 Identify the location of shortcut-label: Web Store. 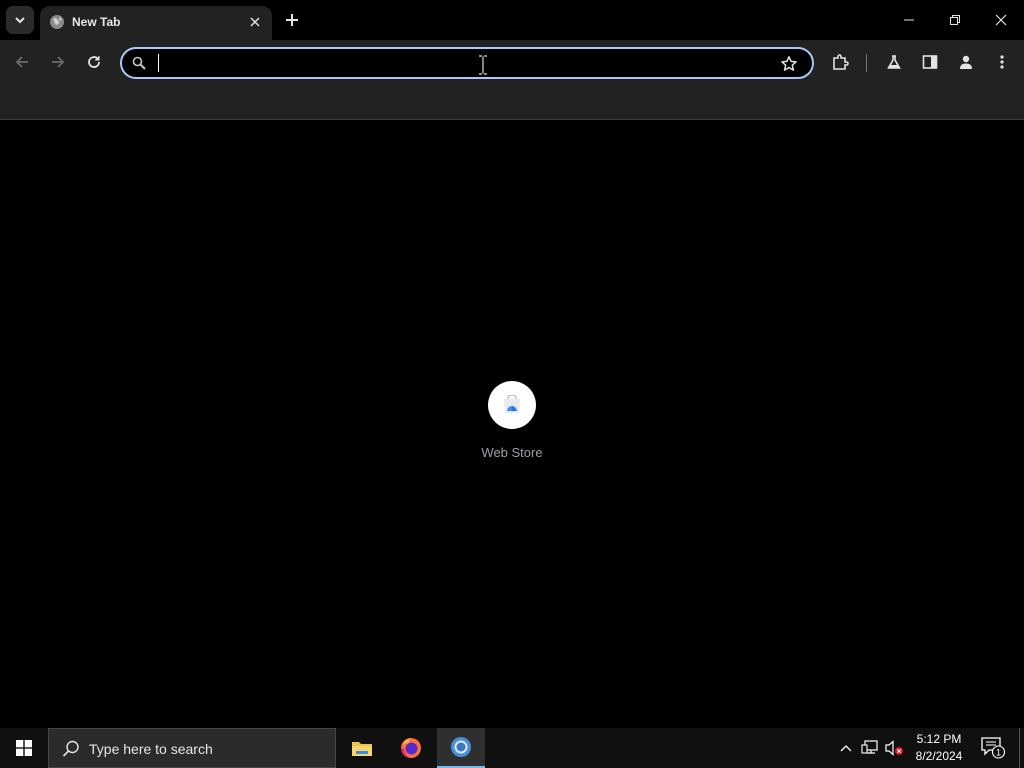
(512, 452).